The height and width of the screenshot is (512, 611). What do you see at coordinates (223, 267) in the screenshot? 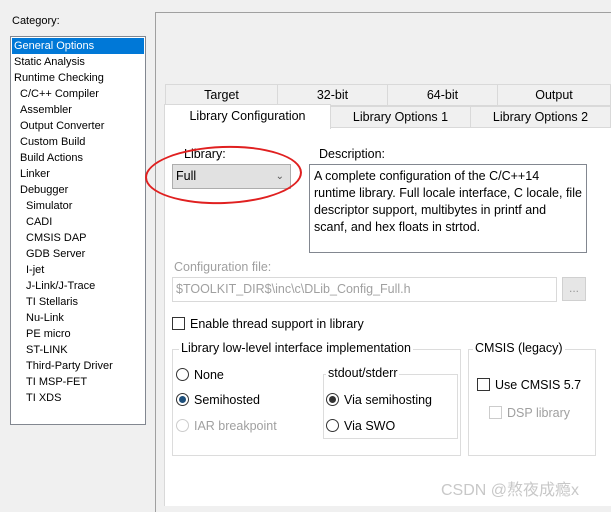
I see `config-file-label: Configuration file:` at bounding box center [223, 267].